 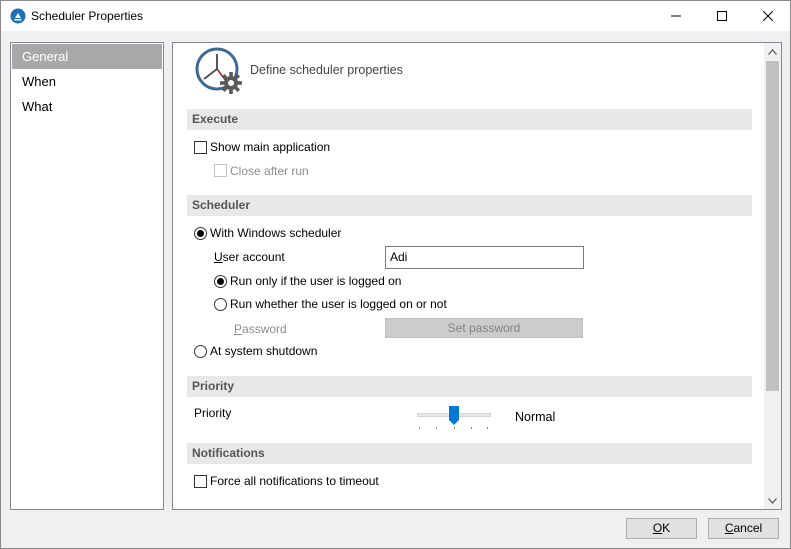 I want to click on sidebar-item-general: General, so click(x=87, y=56).